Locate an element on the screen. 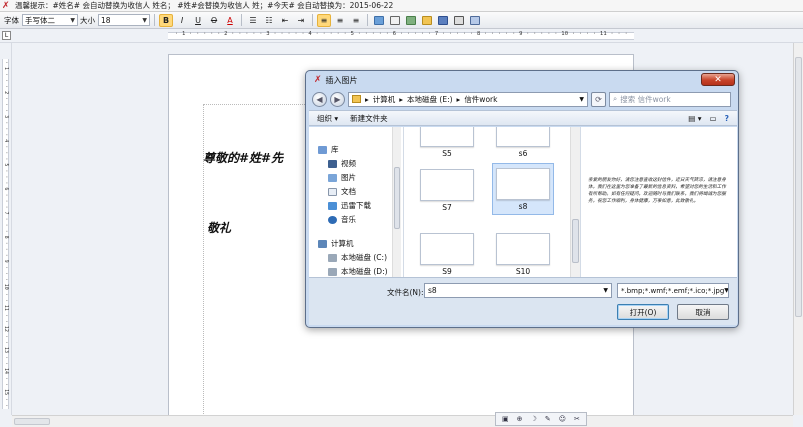  library-icon is located at coordinates (322, 149).